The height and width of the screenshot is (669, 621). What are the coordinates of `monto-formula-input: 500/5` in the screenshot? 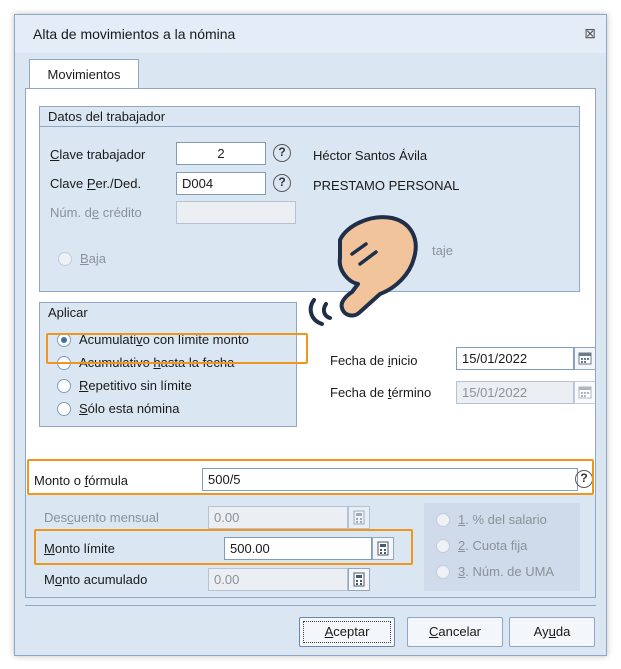 It's located at (390, 479).